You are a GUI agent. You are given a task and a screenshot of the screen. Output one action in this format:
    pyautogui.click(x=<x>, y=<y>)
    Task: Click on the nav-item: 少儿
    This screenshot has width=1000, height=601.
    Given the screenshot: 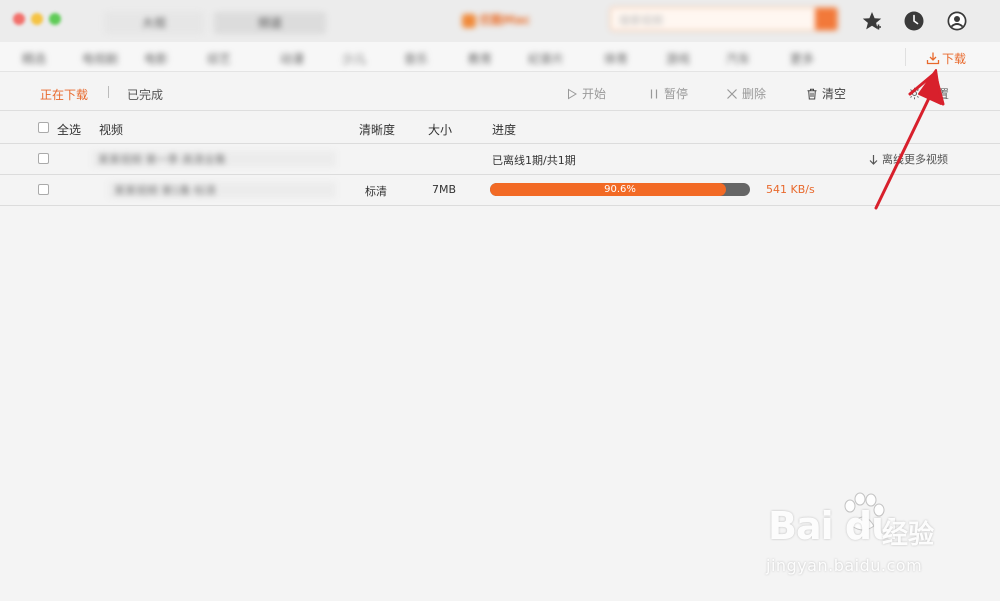 What is the action you would take?
    pyautogui.click(x=354, y=58)
    